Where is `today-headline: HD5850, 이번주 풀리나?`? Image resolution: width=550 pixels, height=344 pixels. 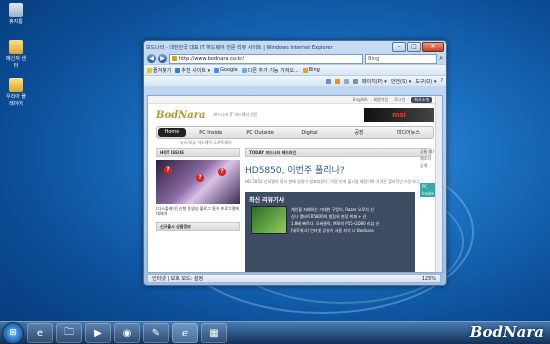
today-headline: HD5850, 이번주 풀리나? is located at coordinates (338, 169).